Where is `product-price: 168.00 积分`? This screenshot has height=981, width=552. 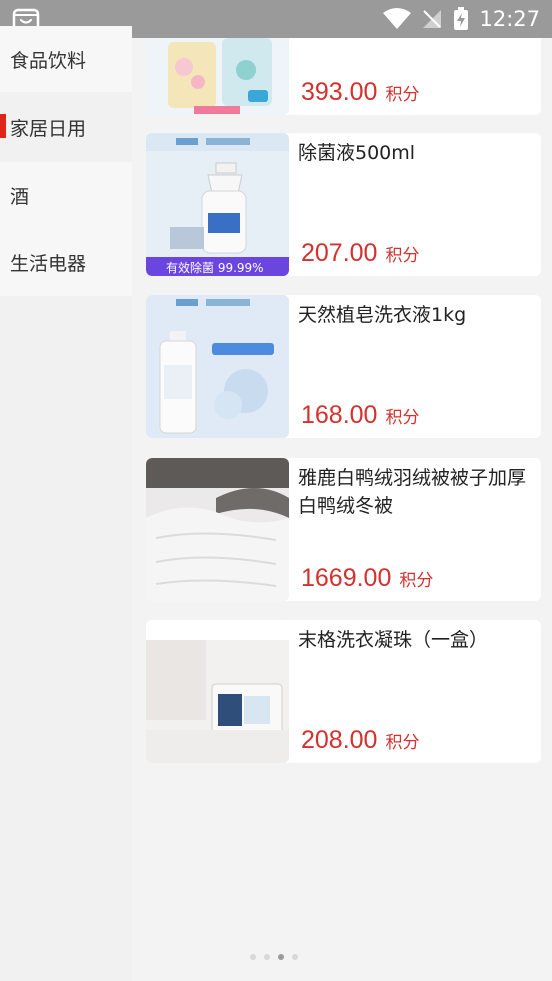
product-price: 168.00 积分 is located at coordinates (360, 415).